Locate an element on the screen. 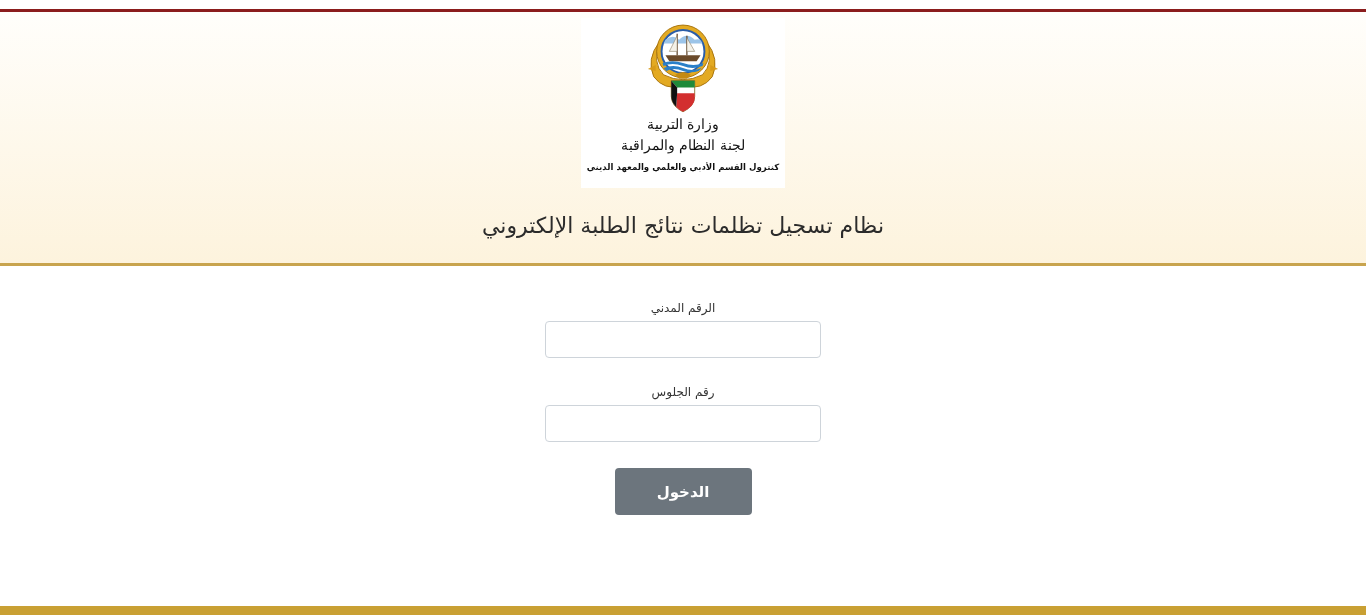 Image resolution: width=1366 pixels, height=615 pixels. logo-text: كنترول القسم الأدبي والعلمي والمعهد الديني is located at coordinates (683, 168).